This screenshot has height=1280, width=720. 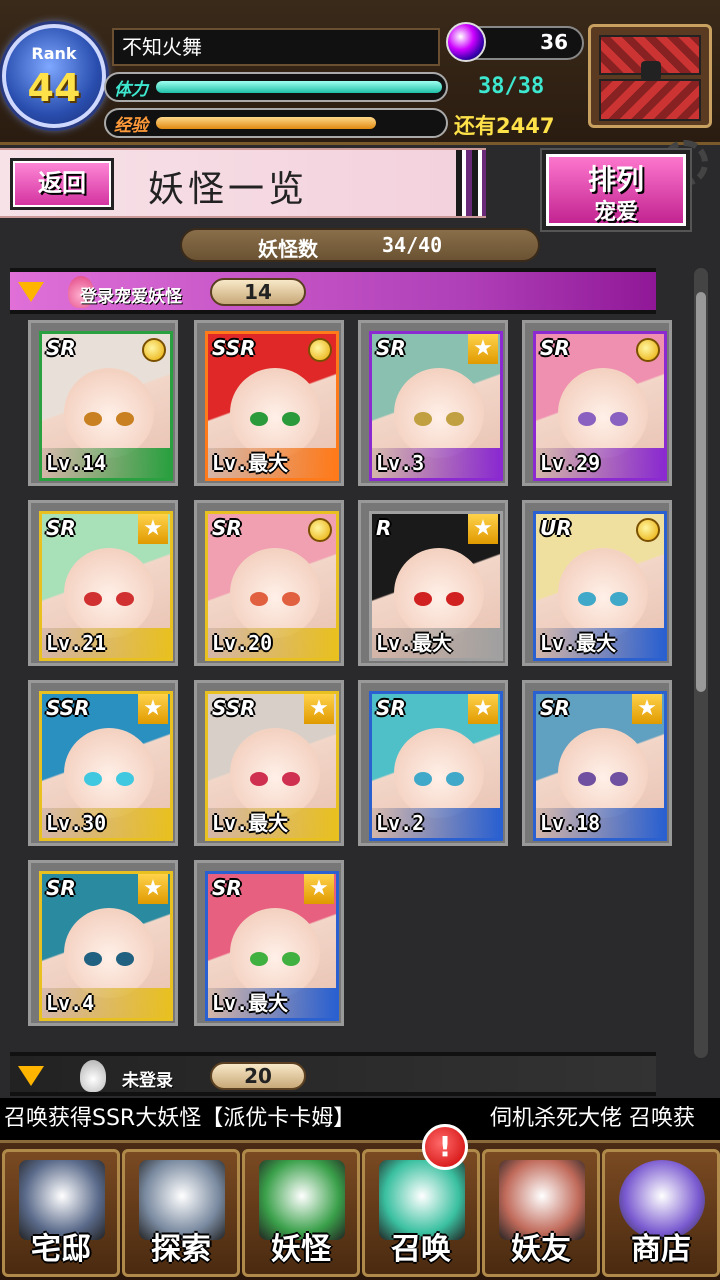 What do you see at coordinates (54, 53) in the screenshot?
I see `rank-label: Rank` at bounding box center [54, 53].